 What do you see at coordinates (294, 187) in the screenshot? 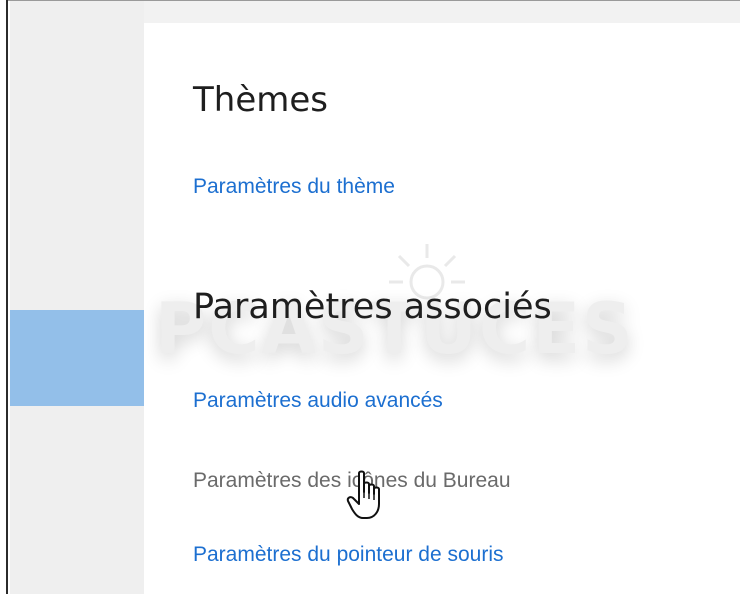
I see `theme-settings-link: Paramètres du thème` at bounding box center [294, 187].